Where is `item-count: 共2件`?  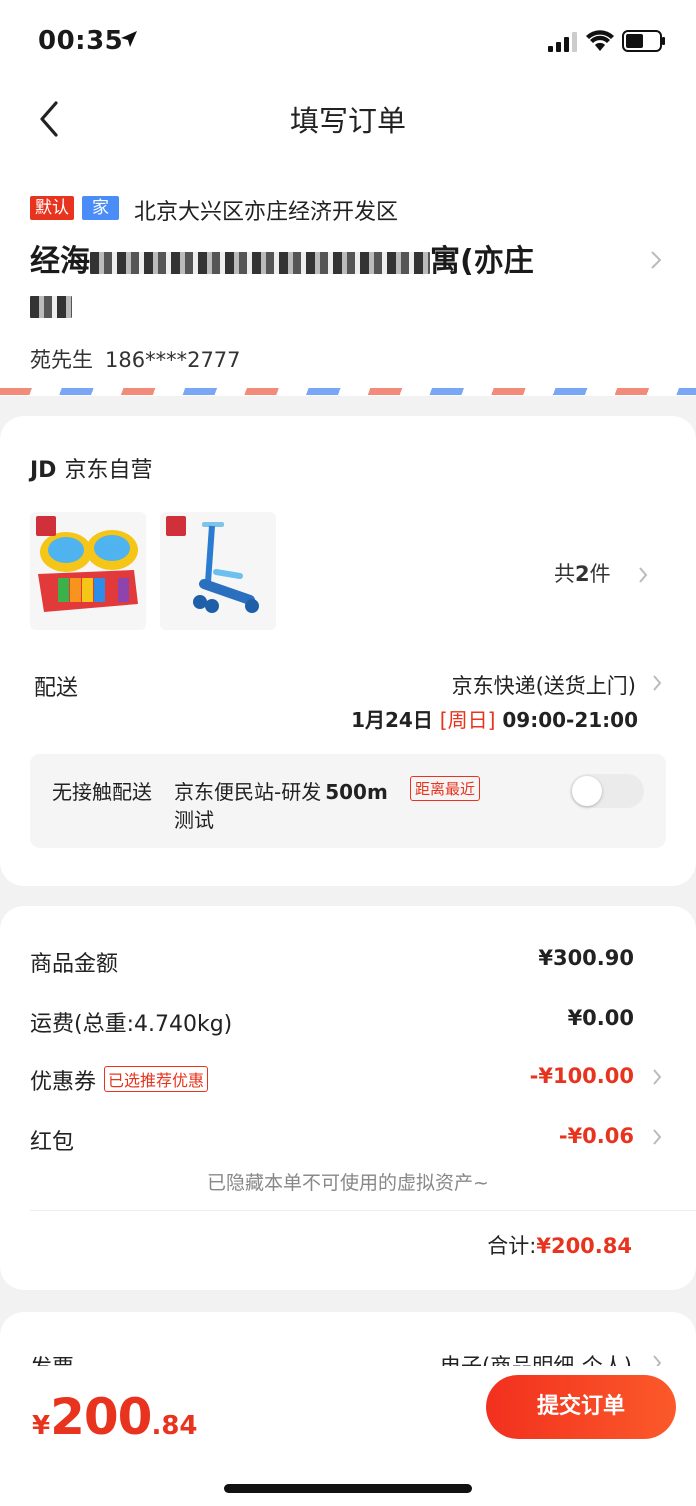 item-count: 共2件 is located at coordinates (582, 573).